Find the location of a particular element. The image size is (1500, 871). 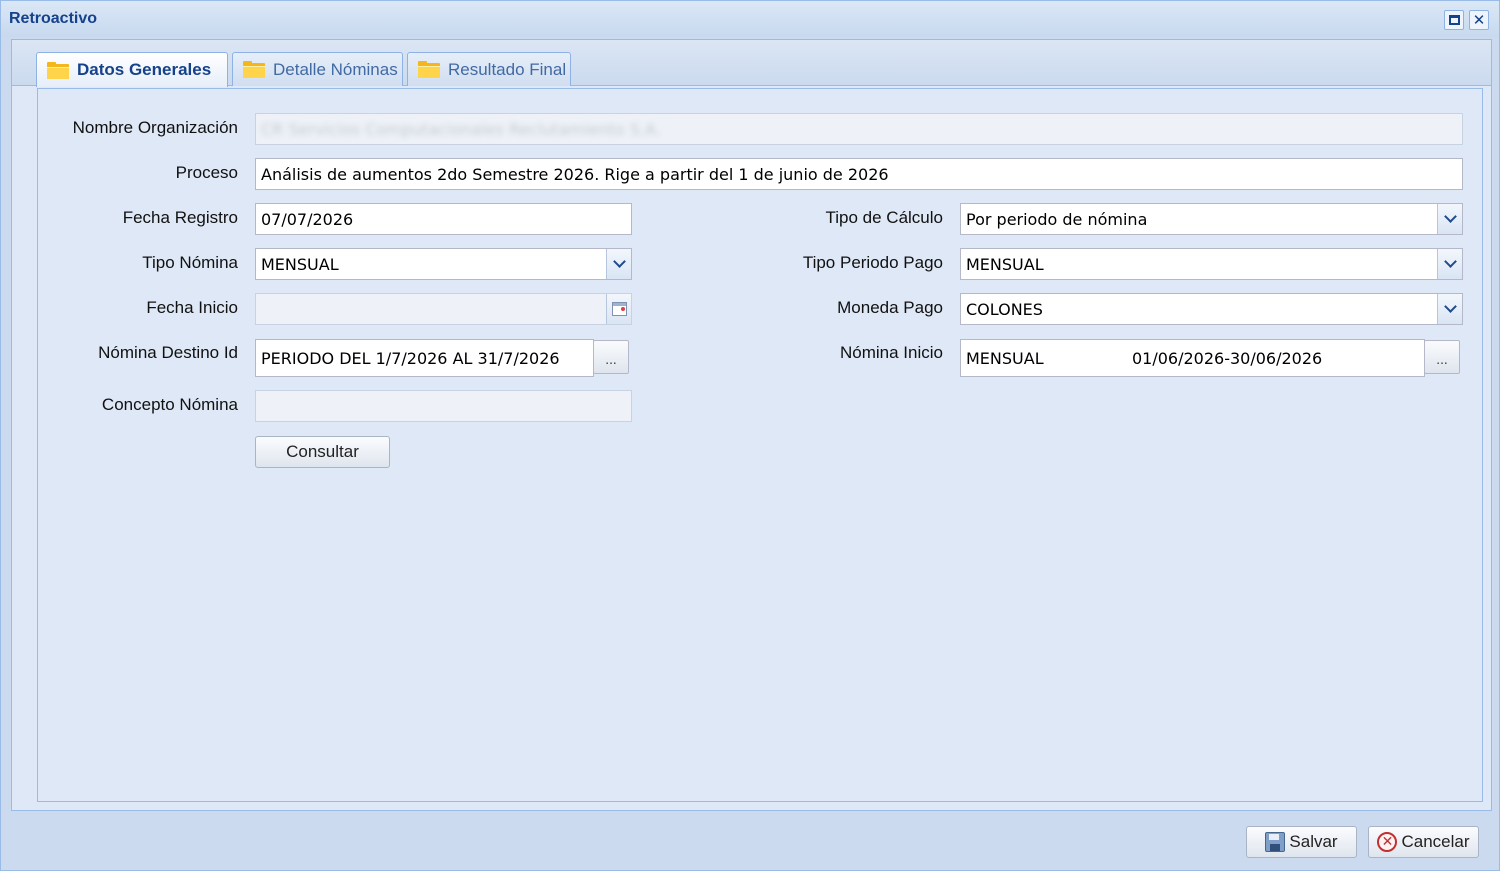

salvar-button: Salvar is located at coordinates (1301, 842).